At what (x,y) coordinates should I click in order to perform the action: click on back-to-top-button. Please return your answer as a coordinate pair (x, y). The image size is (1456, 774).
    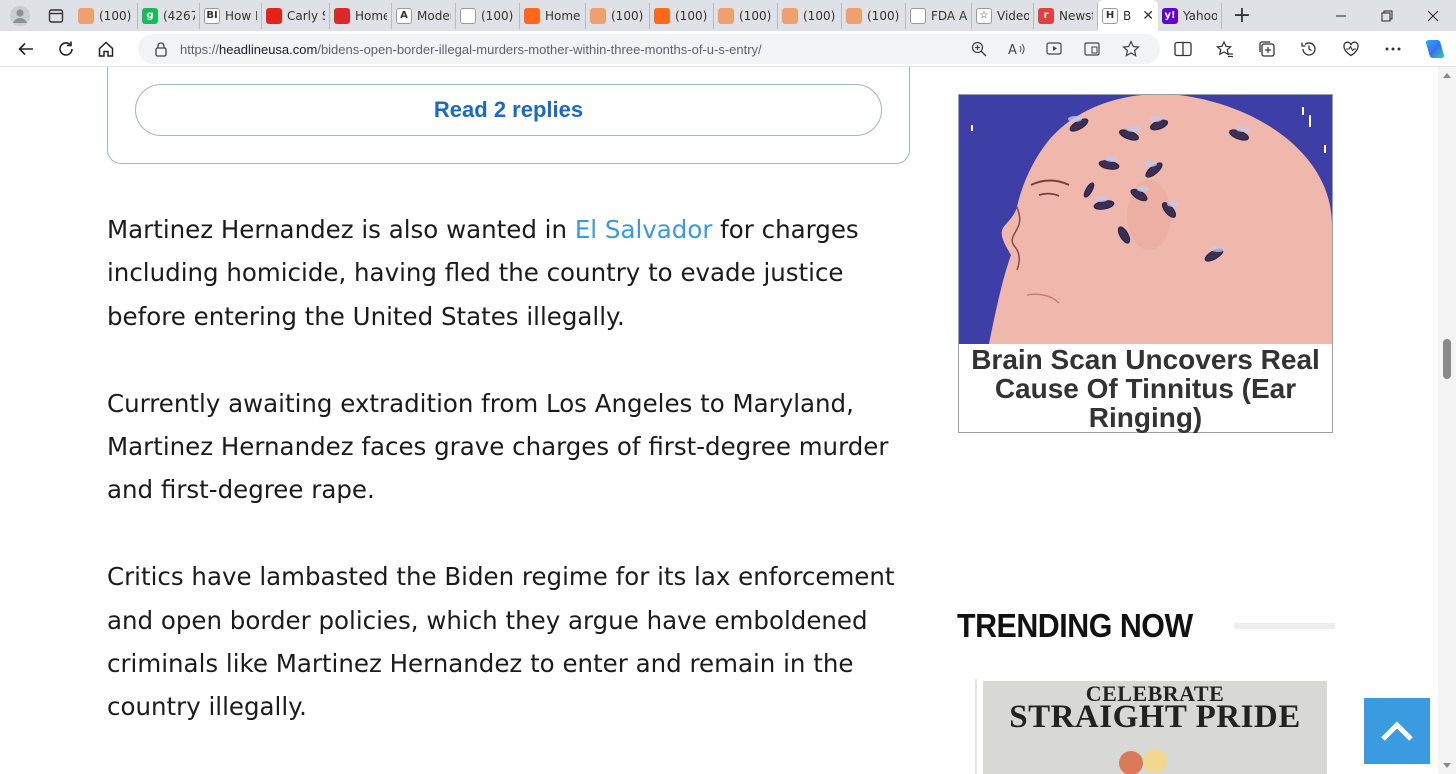
    Looking at the image, I should click on (1397, 731).